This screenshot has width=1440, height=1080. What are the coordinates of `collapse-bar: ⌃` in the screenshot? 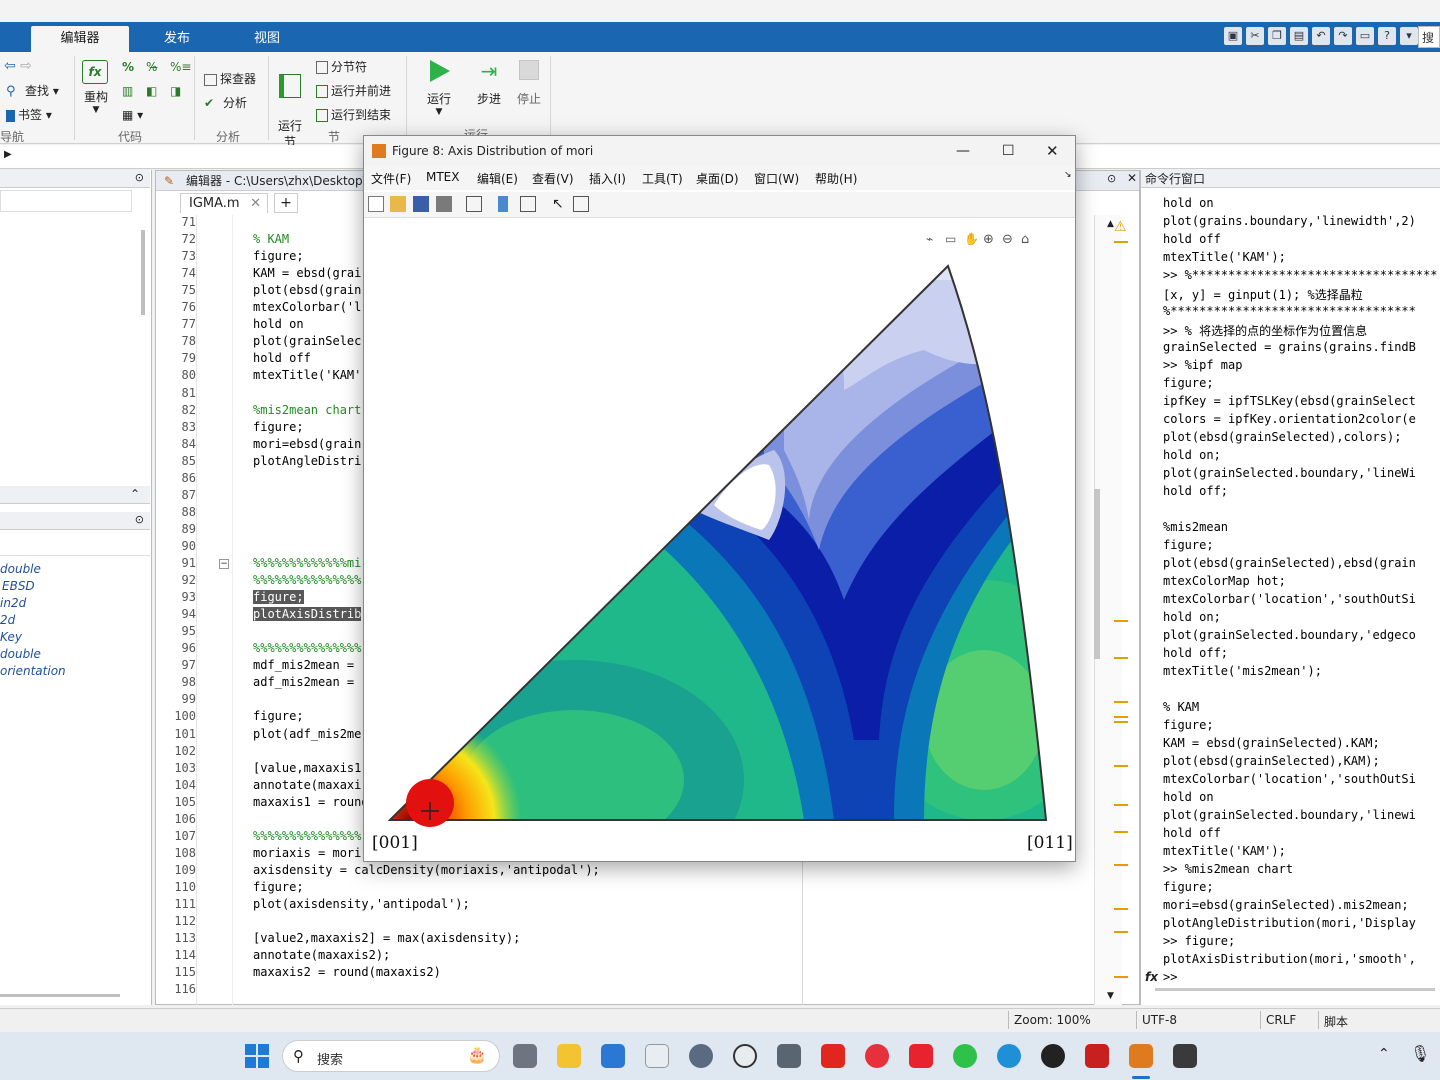 It's located at (75, 495).